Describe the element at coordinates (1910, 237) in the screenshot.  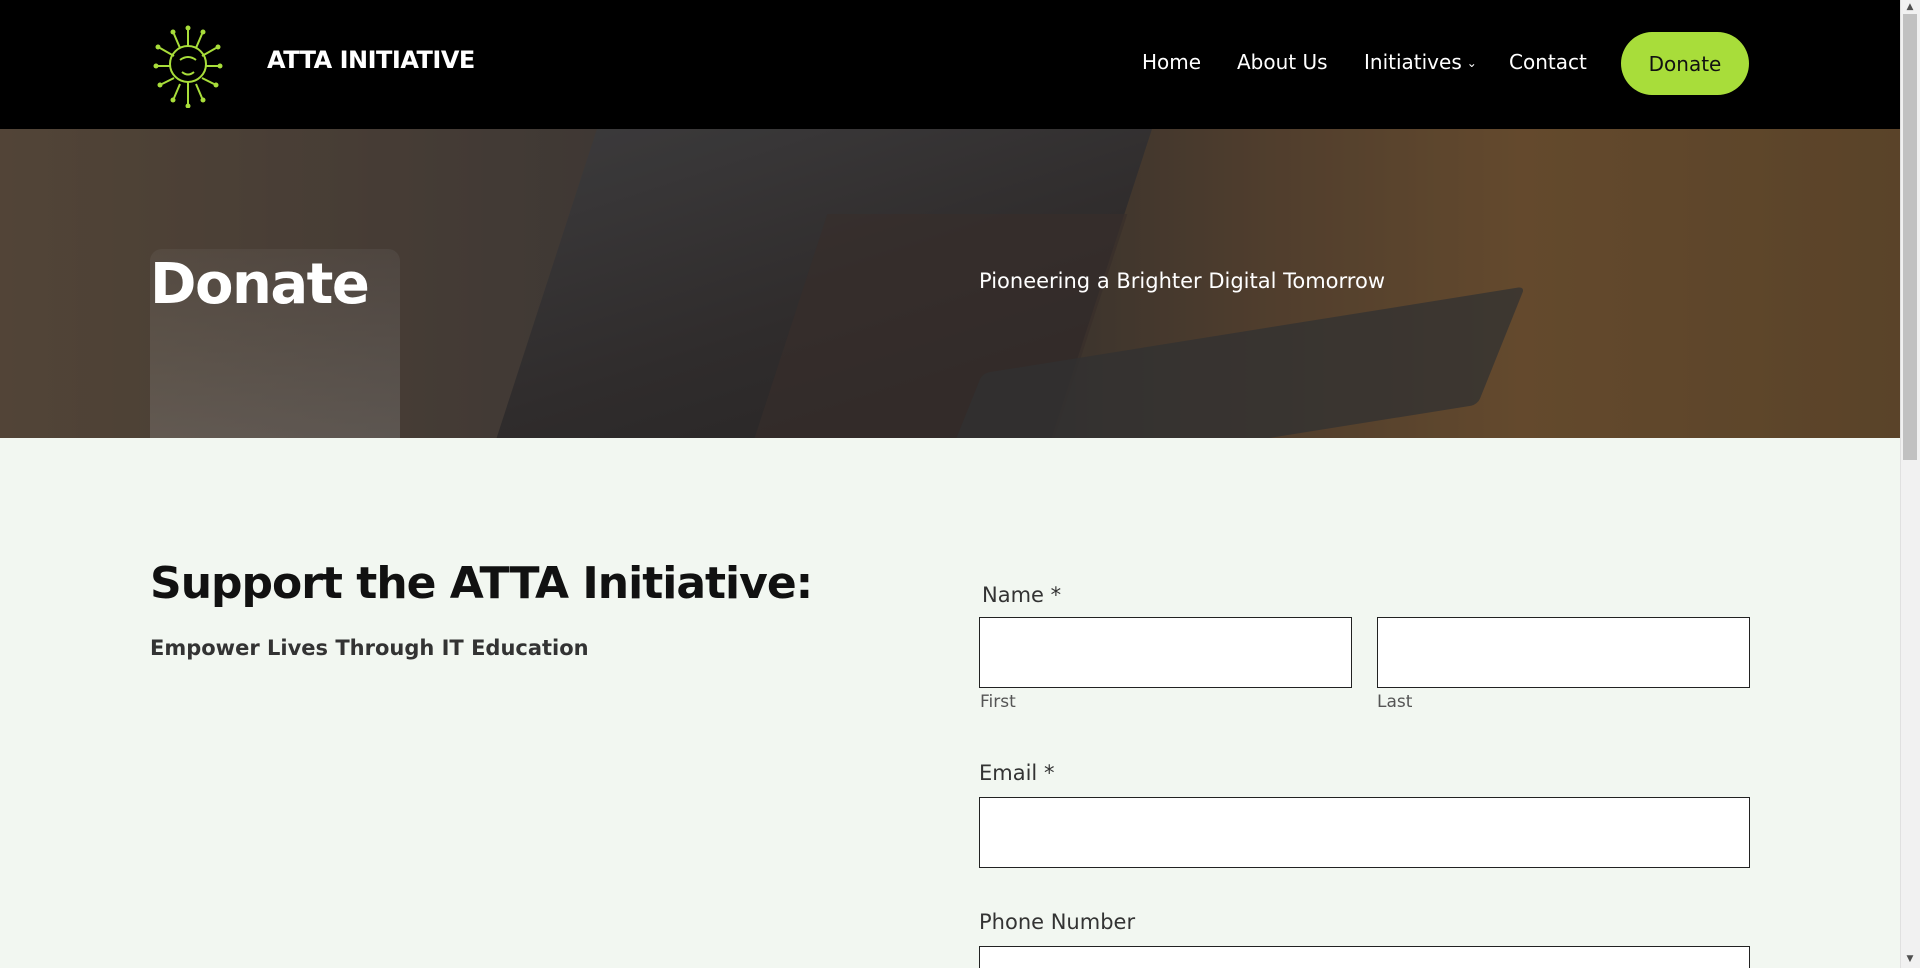
I see `scrollbar-thumb` at that location.